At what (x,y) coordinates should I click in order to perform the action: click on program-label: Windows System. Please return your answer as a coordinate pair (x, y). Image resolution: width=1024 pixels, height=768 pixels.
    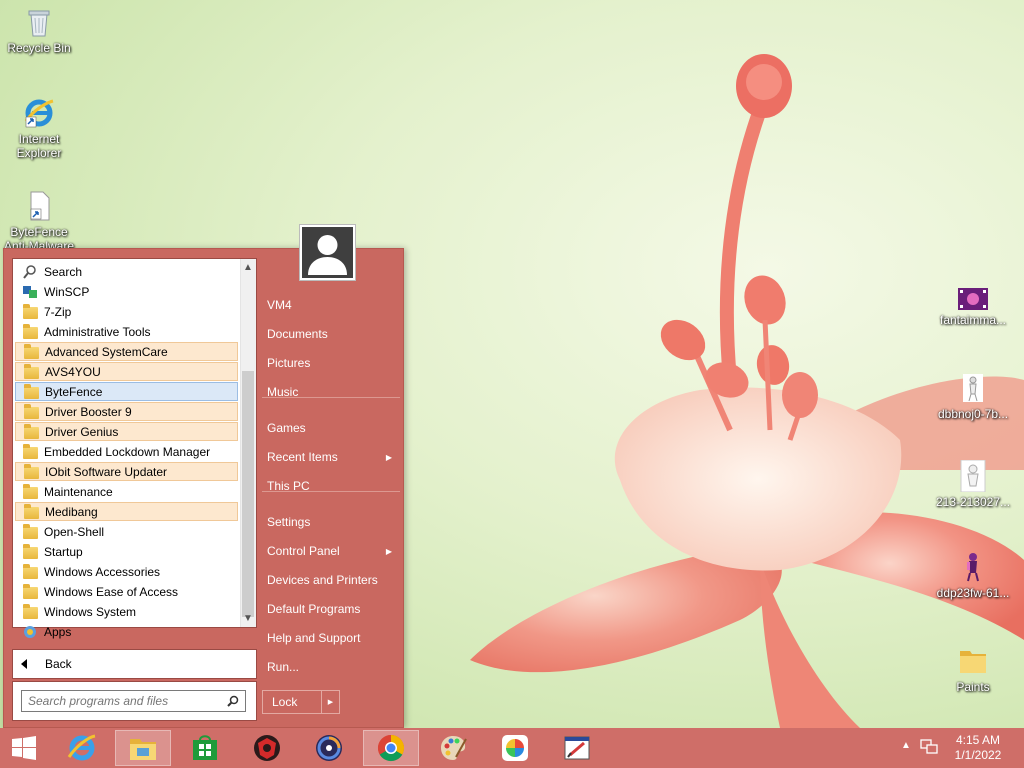
    Looking at the image, I should click on (90, 611).